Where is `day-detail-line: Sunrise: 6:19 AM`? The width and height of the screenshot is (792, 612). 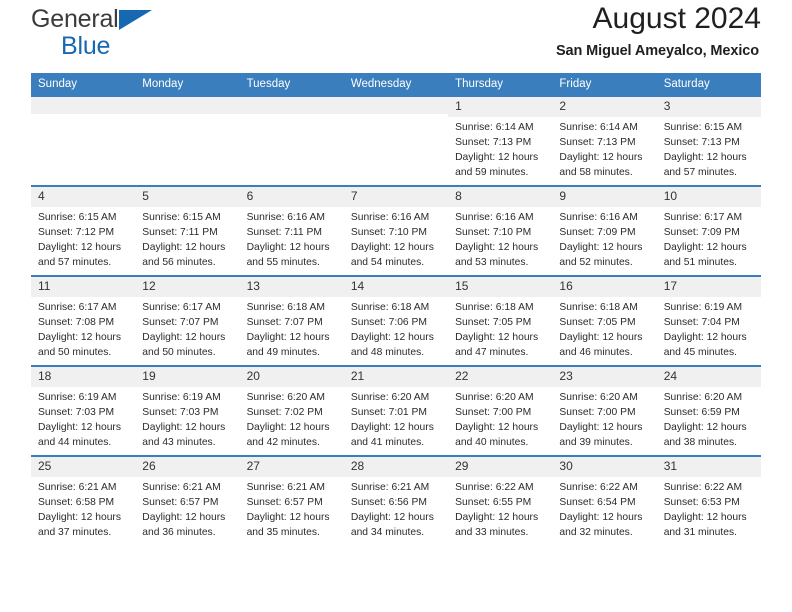 day-detail-line: Sunrise: 6:19 AM is located at coordinates (181, 398).